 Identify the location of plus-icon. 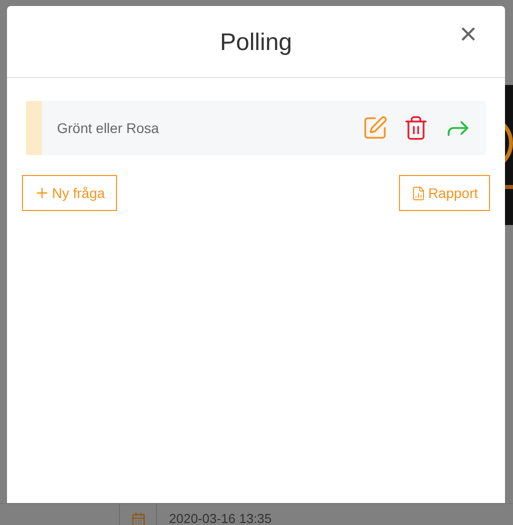
(42, 193).